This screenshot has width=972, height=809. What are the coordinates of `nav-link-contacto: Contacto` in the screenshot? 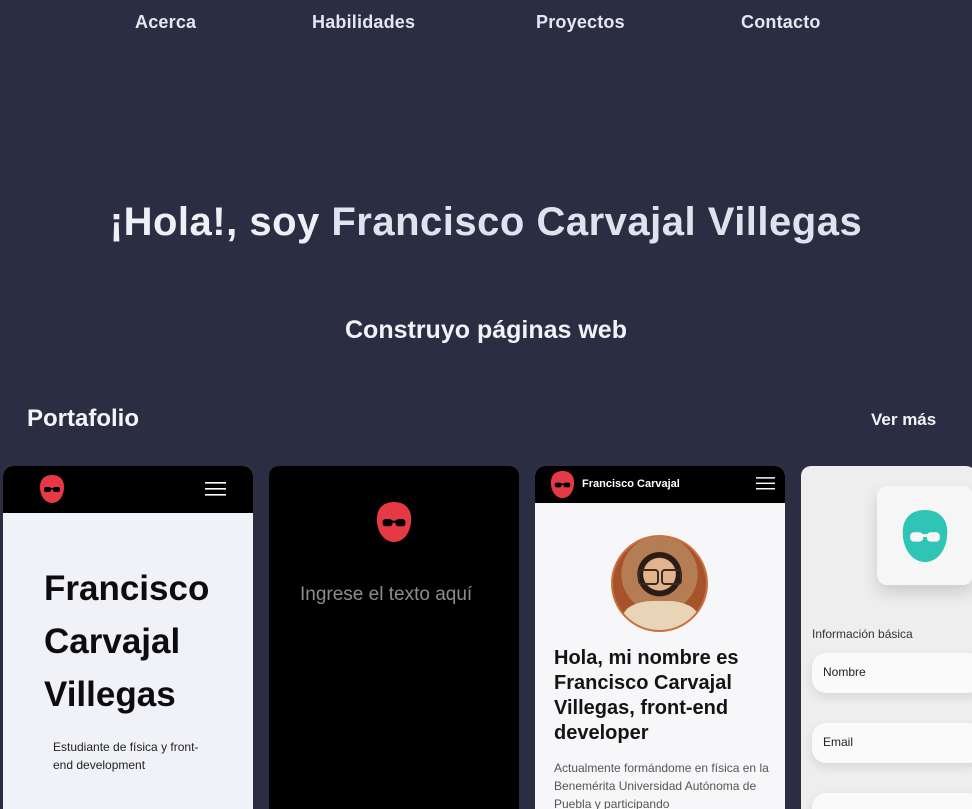 It's located at (781, 22).